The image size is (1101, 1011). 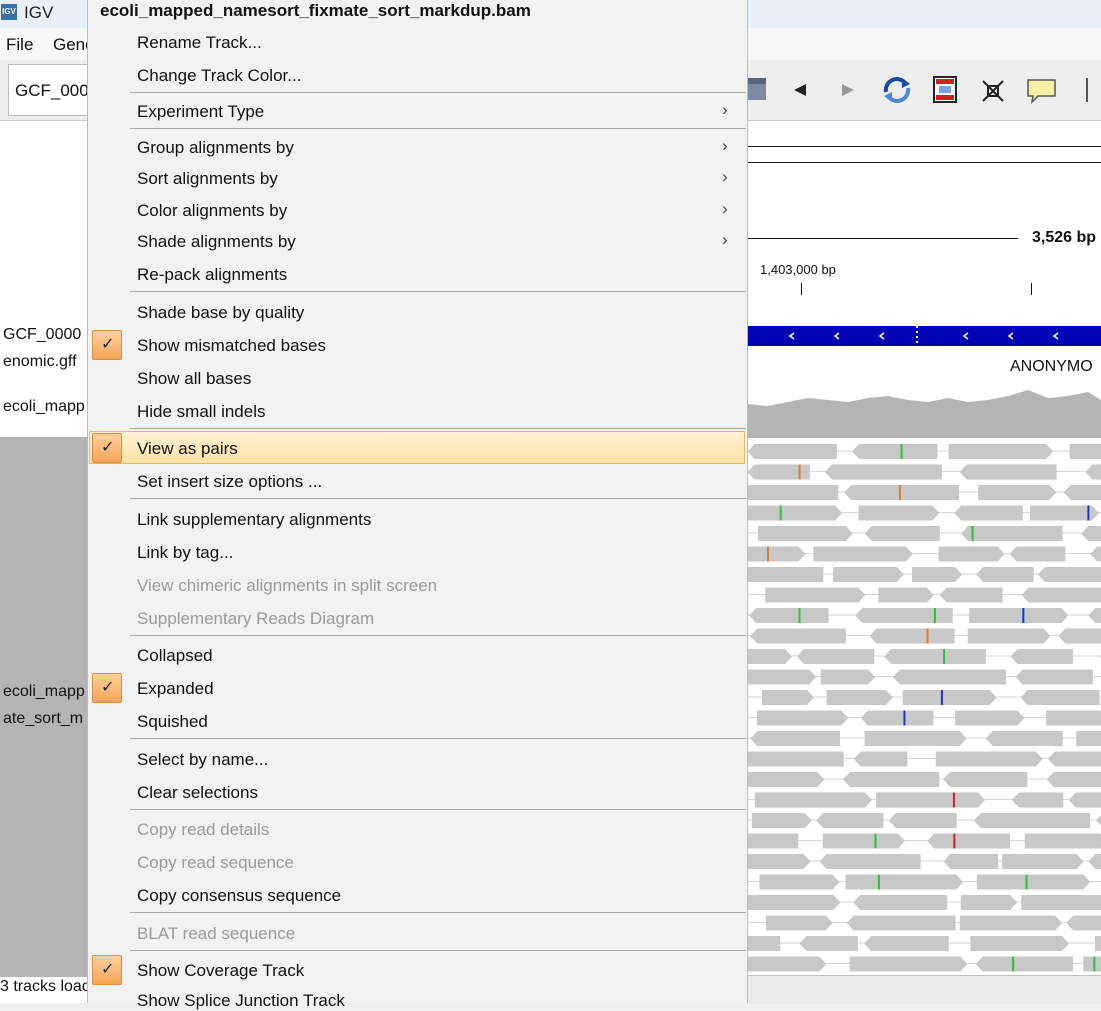 What do you see at coordinates (212, 211) in the screenshot?
I see `menu-item-color-alignments: Color alignments by` at bounding box center [212, 211].